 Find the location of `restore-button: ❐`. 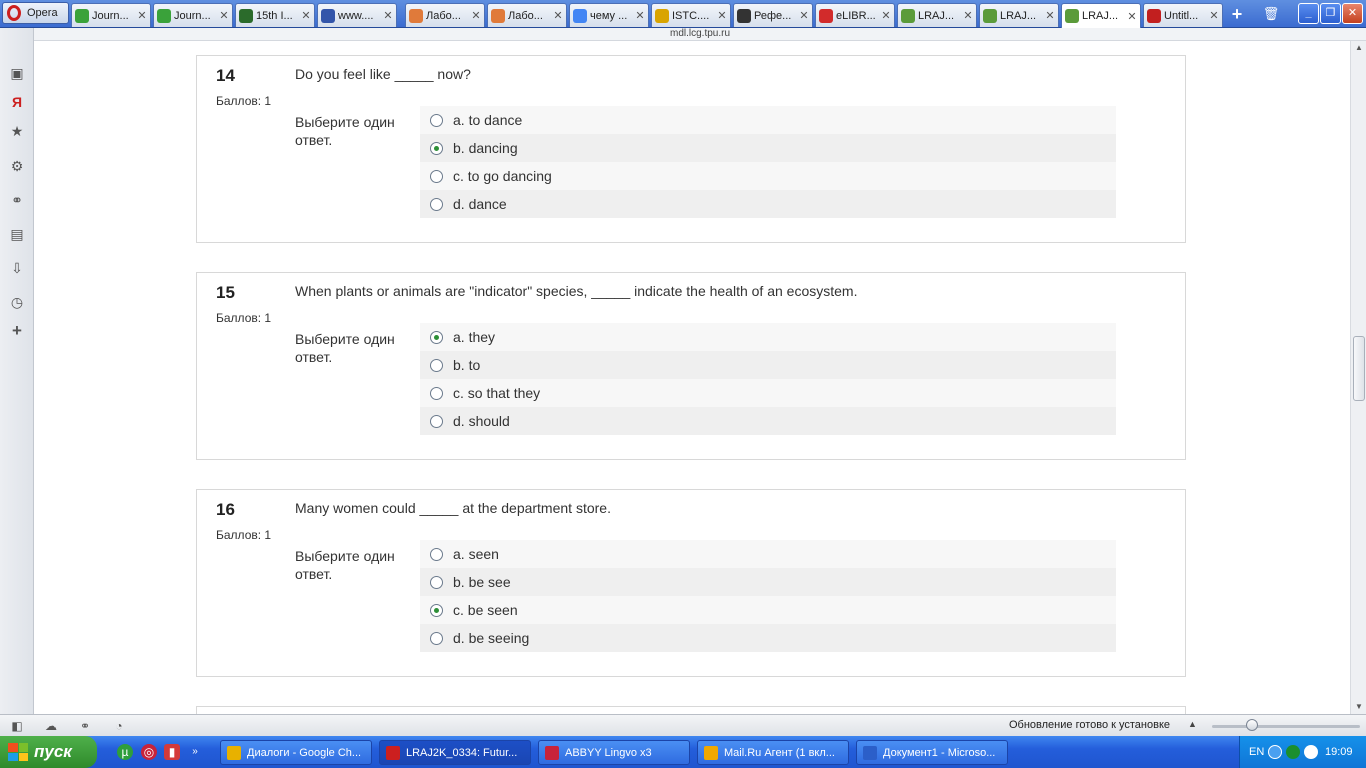

restore-button: ❐ is located at coordinates (1330, 13).